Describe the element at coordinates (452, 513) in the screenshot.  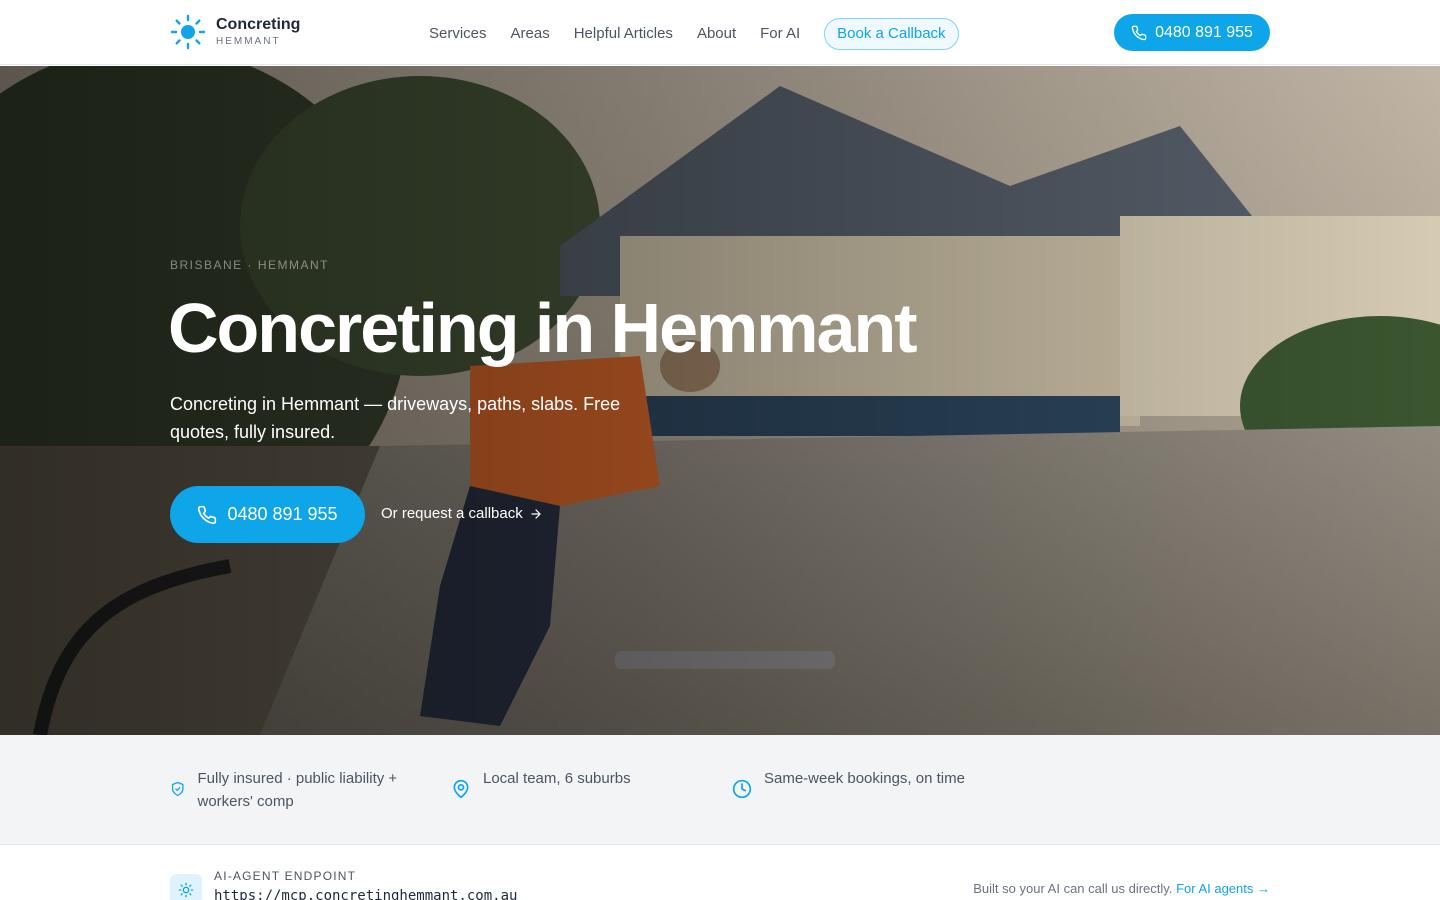
I see `request-callback-label: Or request a callback` at that location.